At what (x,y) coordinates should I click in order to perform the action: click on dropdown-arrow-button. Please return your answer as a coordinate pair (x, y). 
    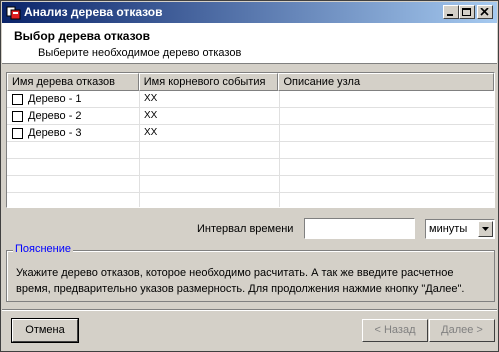
    Looking at the image, I should click on (485, 229).